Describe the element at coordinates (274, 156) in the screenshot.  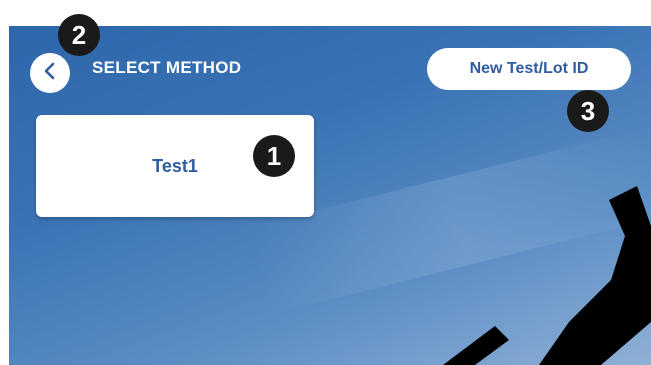
I see `callout-marker-1: 1` at that location.